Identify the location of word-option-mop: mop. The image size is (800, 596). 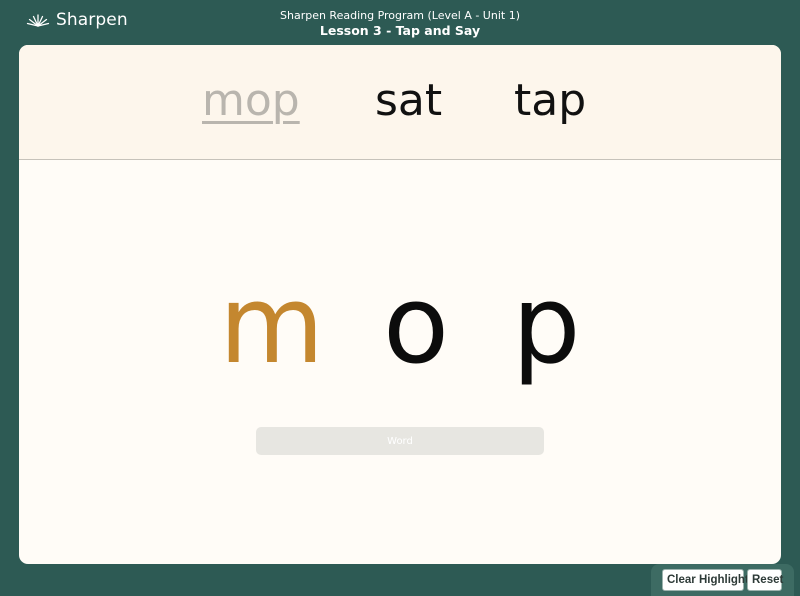
(251, 101).